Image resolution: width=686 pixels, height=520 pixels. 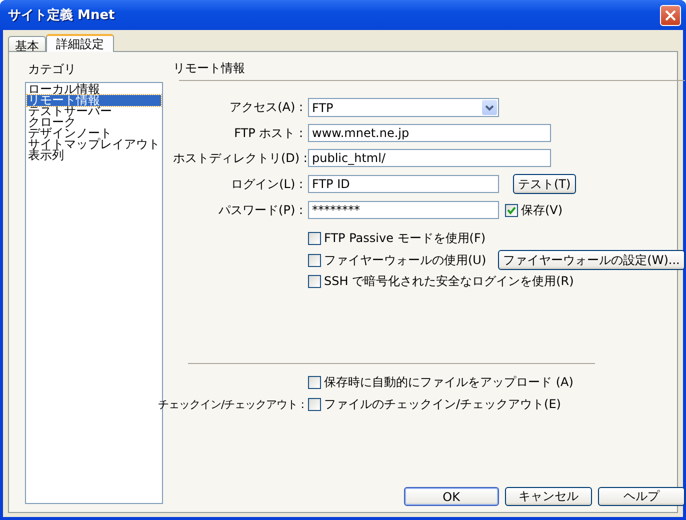 I want to click on category-item: ローカル情報, so click(x=94, y=89).